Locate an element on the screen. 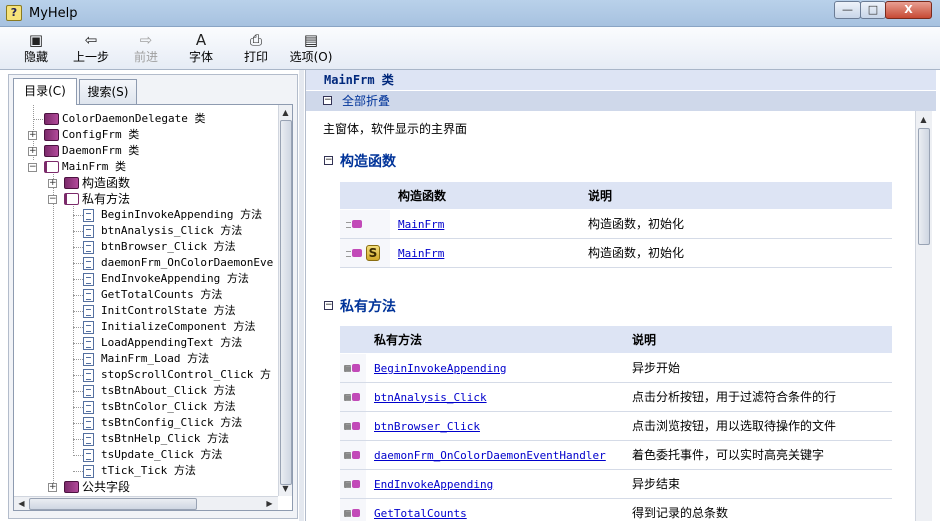 This screenshot has height=521, width=940. tree-item: DaemonFrm 类 is located at coordinates (100, 151).